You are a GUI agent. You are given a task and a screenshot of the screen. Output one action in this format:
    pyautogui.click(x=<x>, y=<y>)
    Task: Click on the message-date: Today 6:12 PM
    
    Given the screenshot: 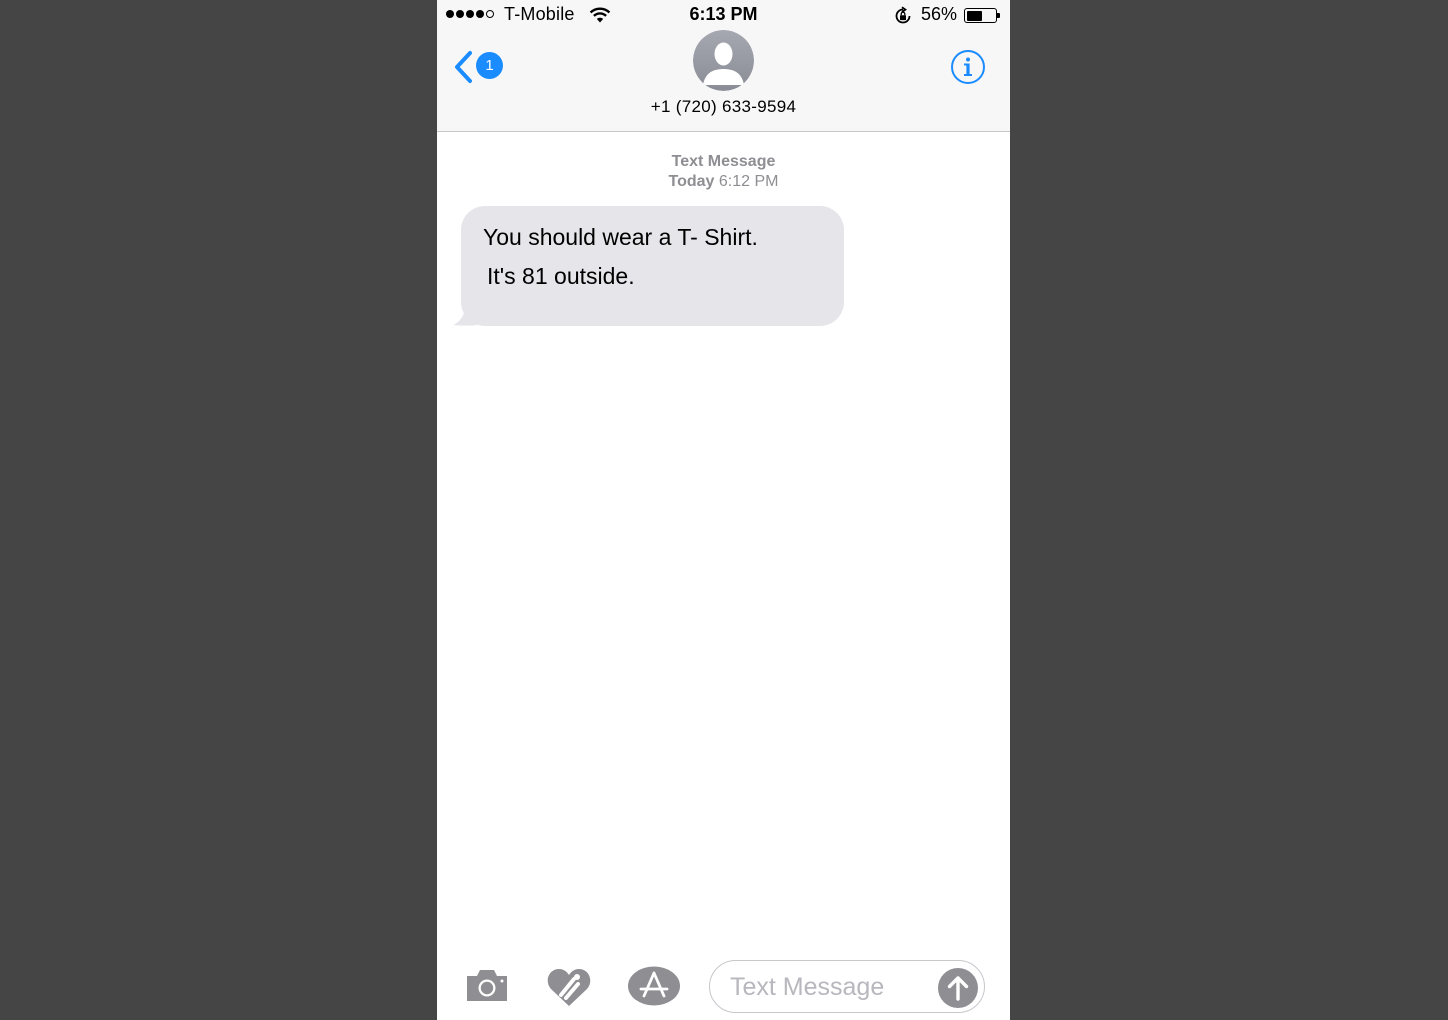 What is the action you would take?
    pyautogui.click(x=723, y=182)
    